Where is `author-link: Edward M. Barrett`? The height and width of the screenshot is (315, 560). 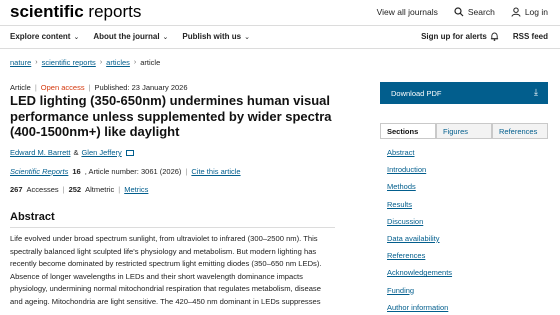 author-link: Edward M. Barrett is located at coordinates (40, 152).